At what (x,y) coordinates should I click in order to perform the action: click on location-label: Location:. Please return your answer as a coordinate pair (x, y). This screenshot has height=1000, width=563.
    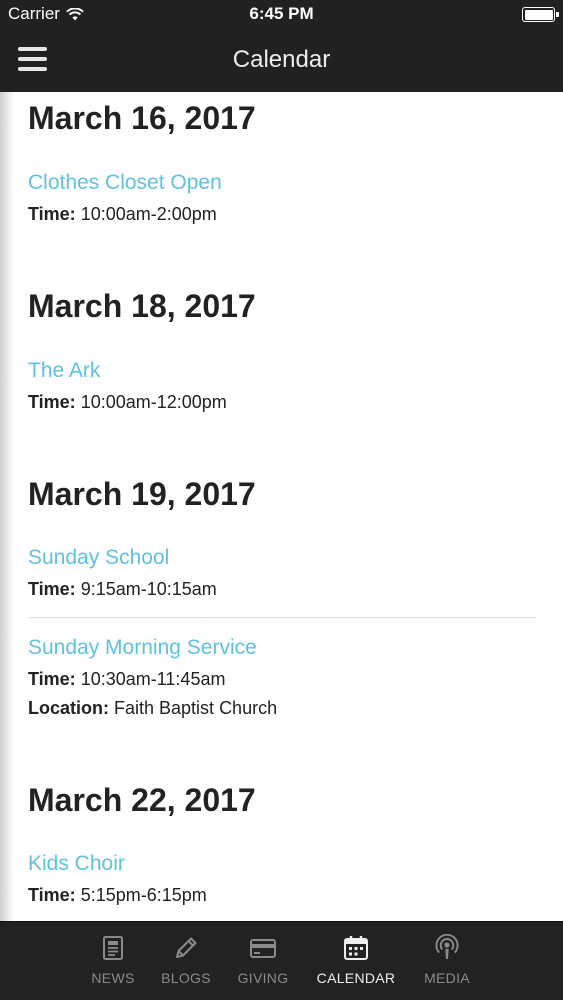
    Looking at the image, I should click on (68, 708).